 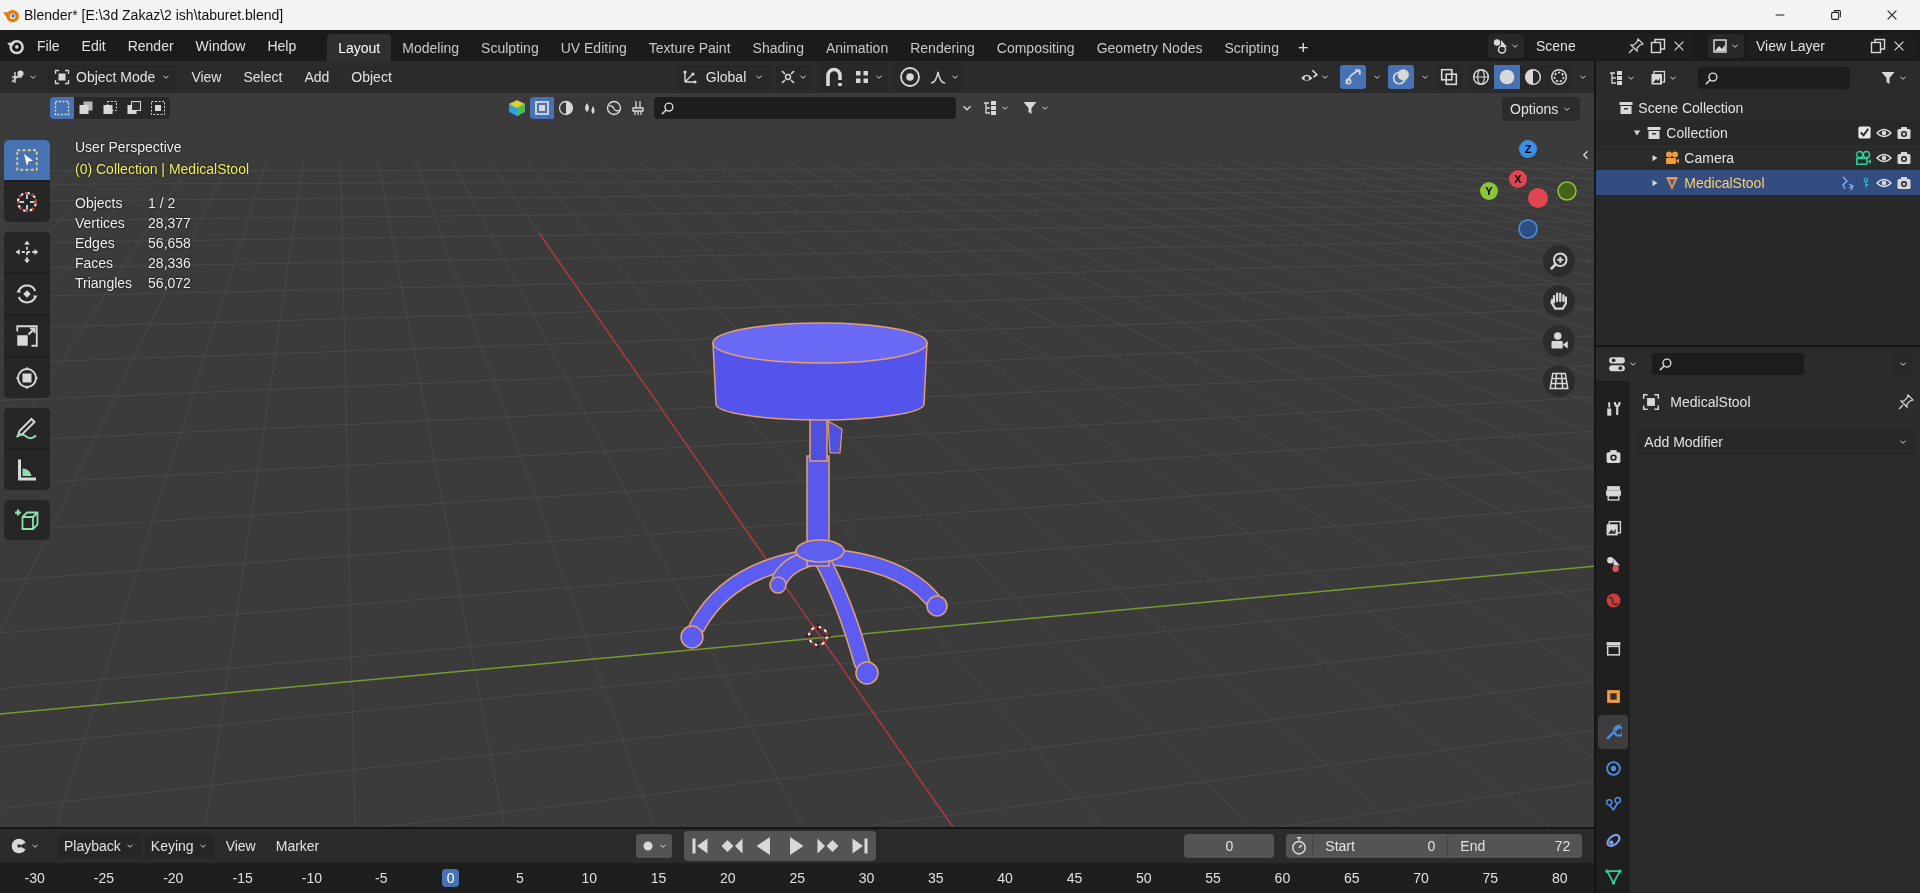 I want to click on outliner-row: Collection, so click(x=1758, y=132).